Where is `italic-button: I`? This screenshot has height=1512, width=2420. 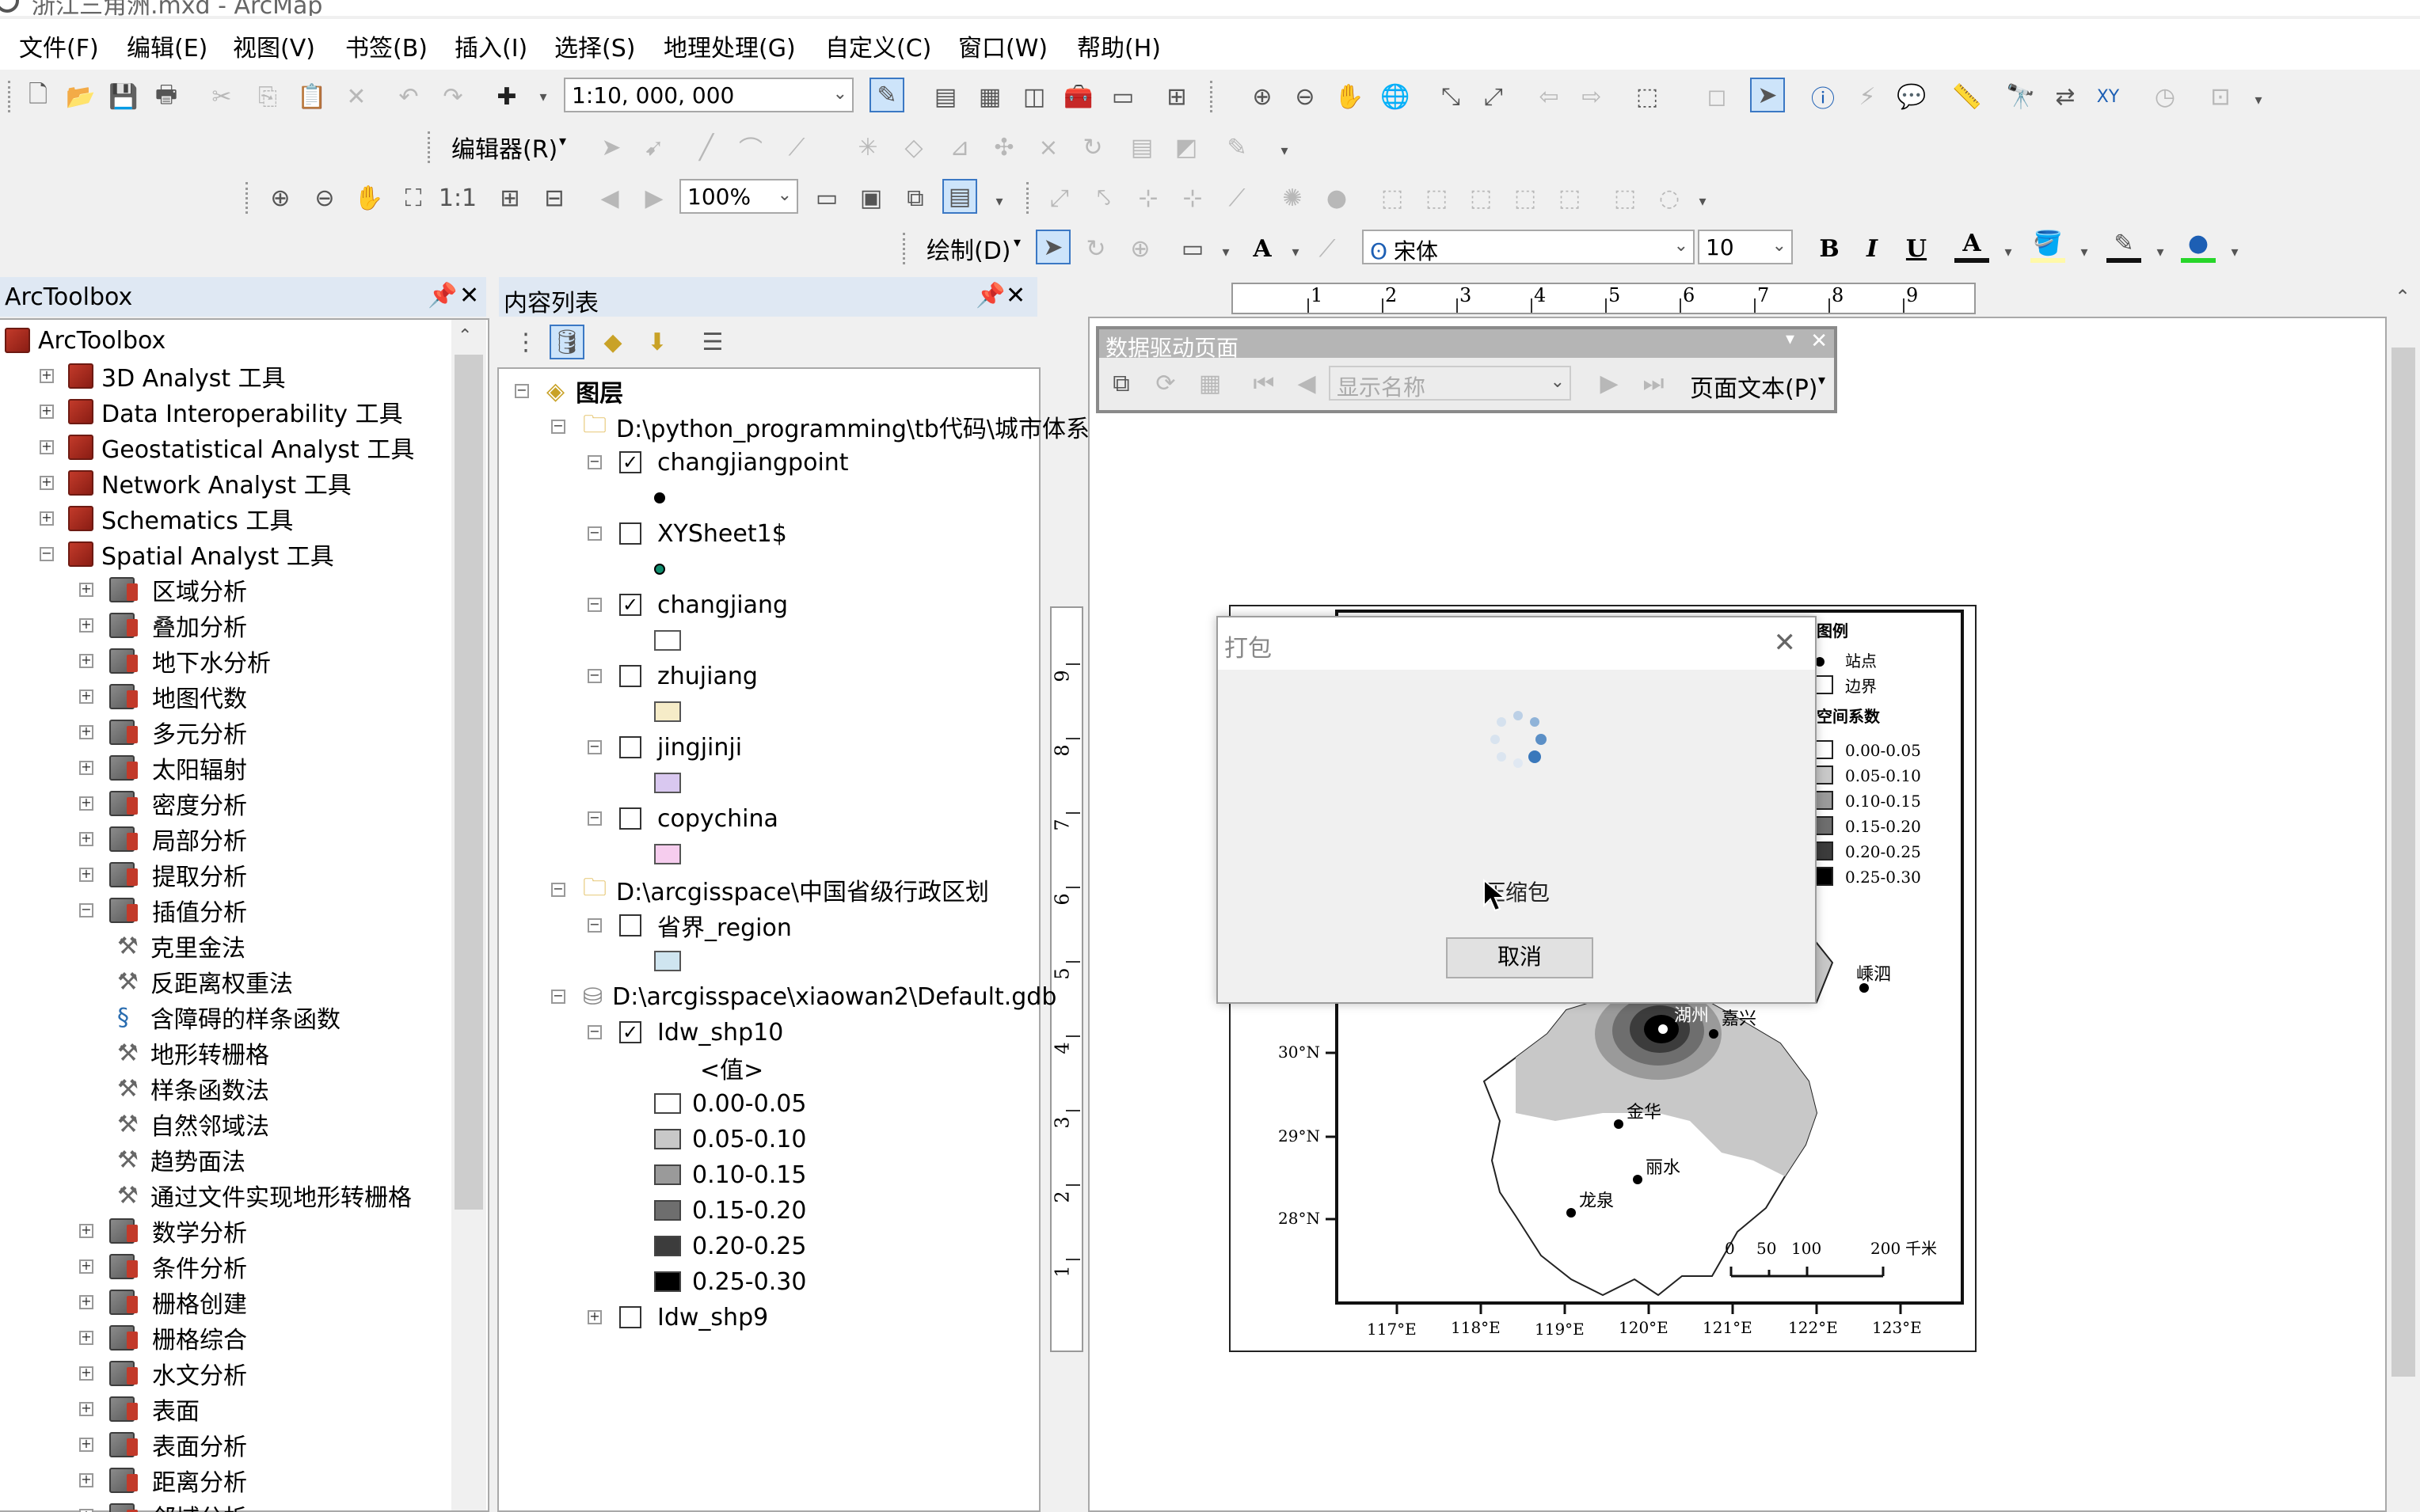 italic-button: I is located at coordinates (1872, 248).